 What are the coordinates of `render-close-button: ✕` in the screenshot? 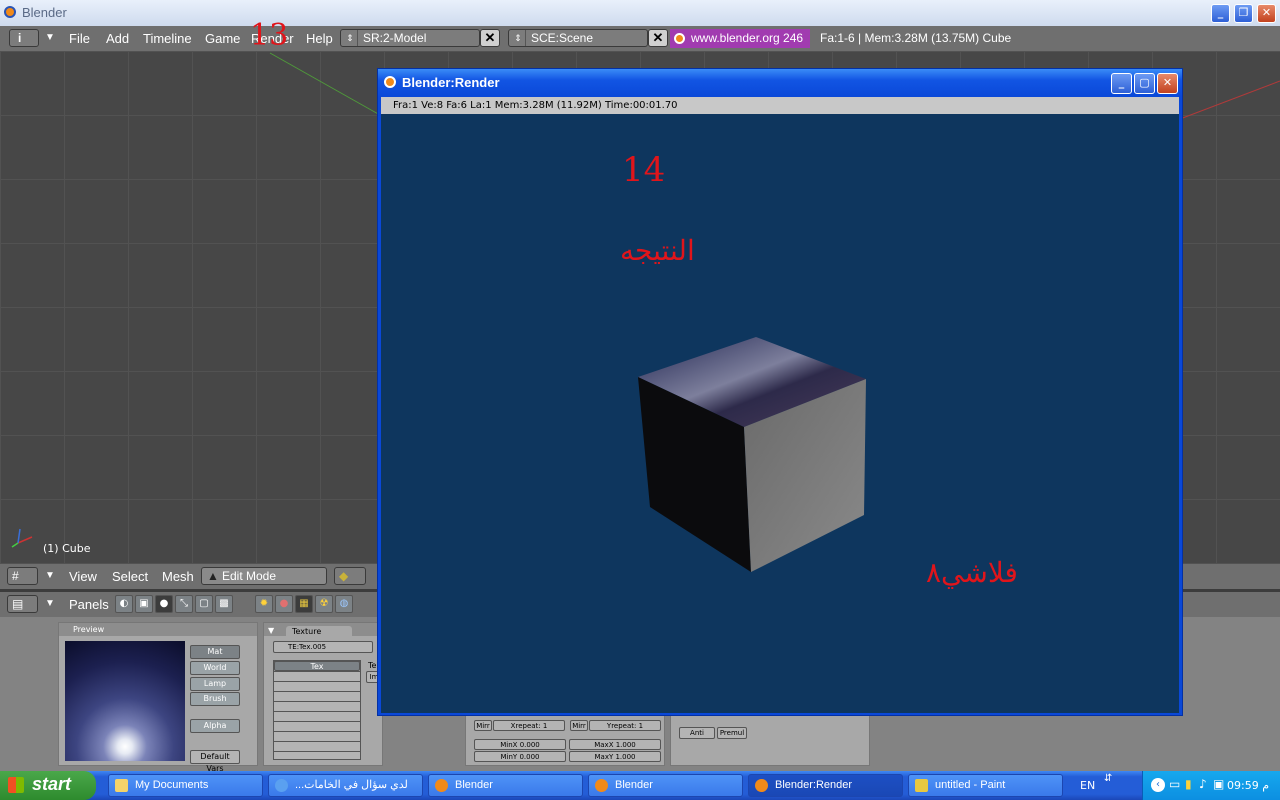 It's located at (1167, 83).